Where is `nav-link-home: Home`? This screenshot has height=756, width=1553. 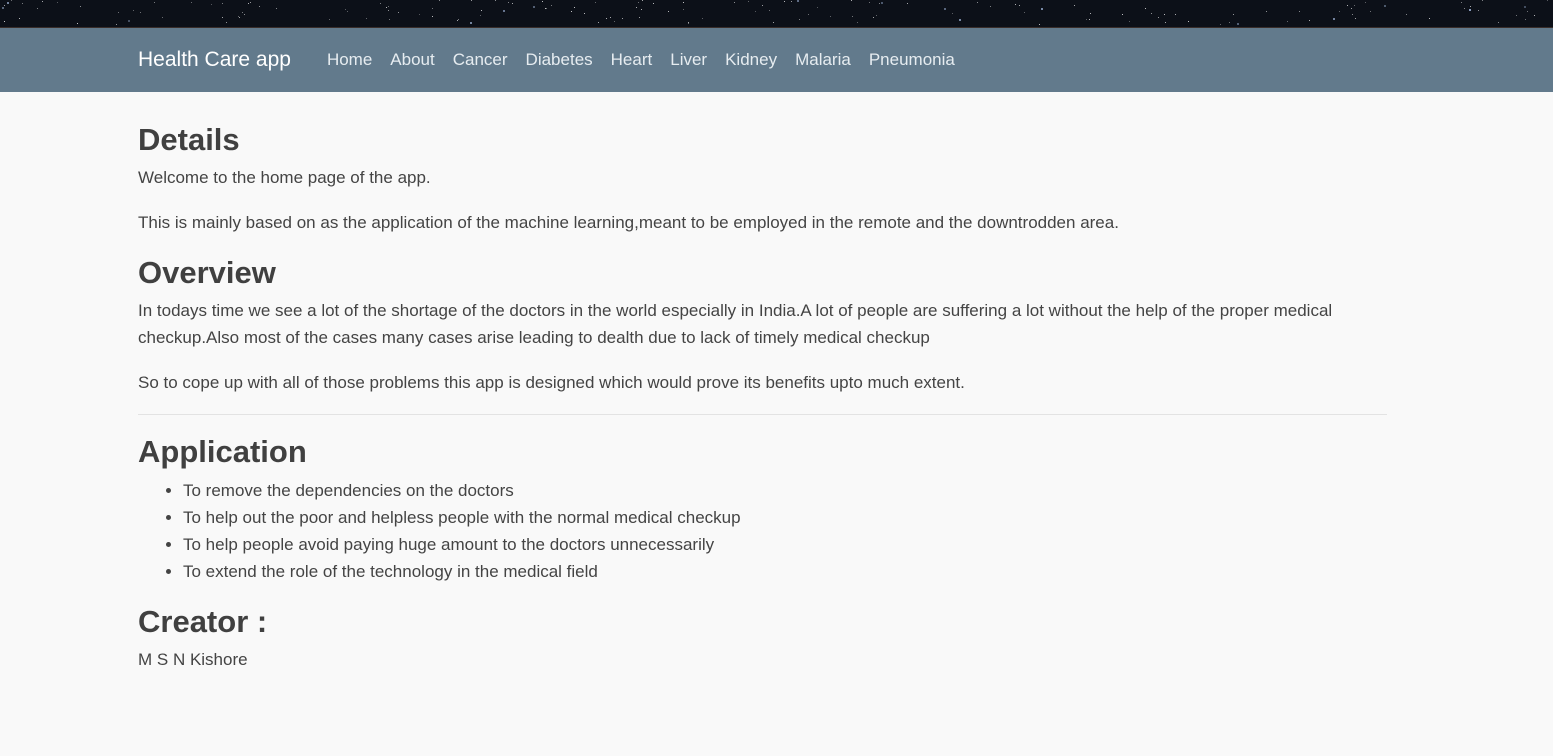 nav-link-home: Home is located at coordinates (349, 59).